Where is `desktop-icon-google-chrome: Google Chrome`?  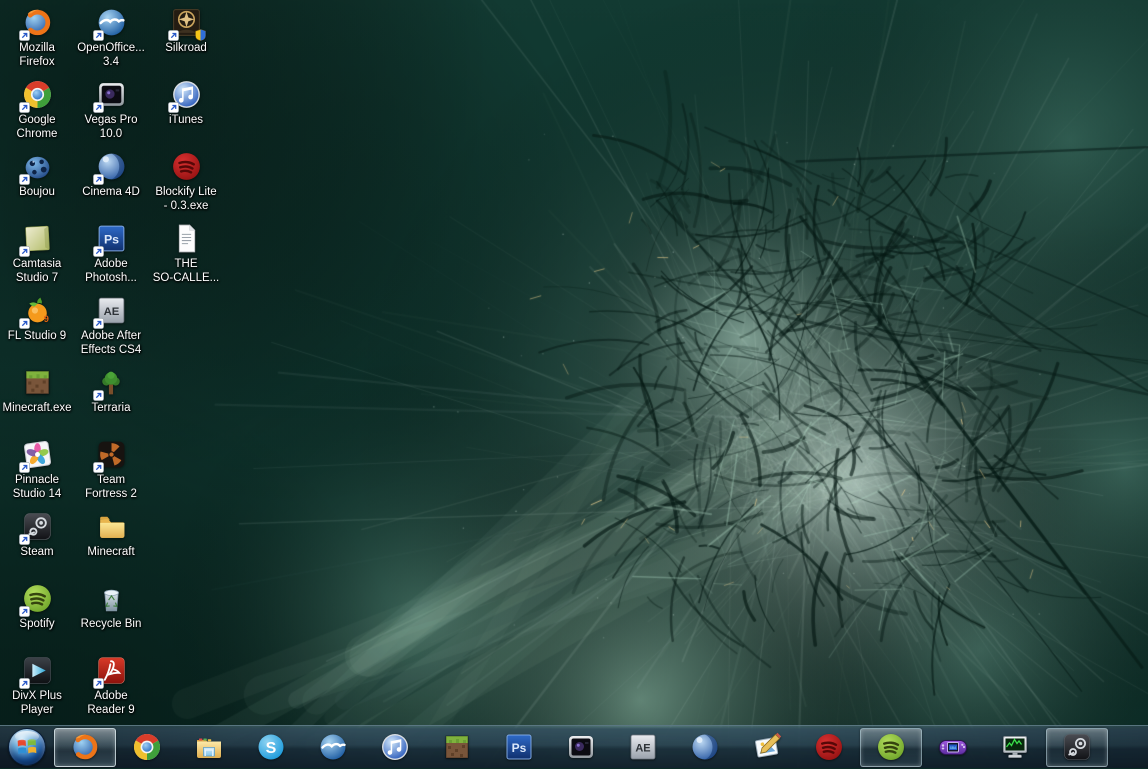 desktop-icon-google-chrome: Google Chrome is located at coordinates (37, 109).